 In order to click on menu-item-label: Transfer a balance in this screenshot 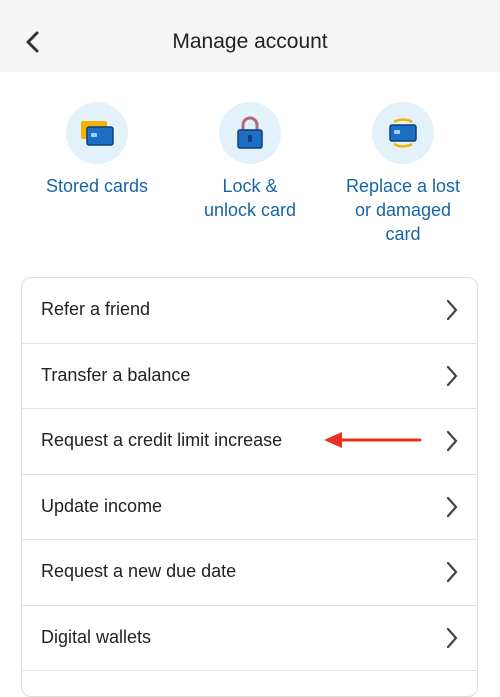, I will do `click(116, 374)`.